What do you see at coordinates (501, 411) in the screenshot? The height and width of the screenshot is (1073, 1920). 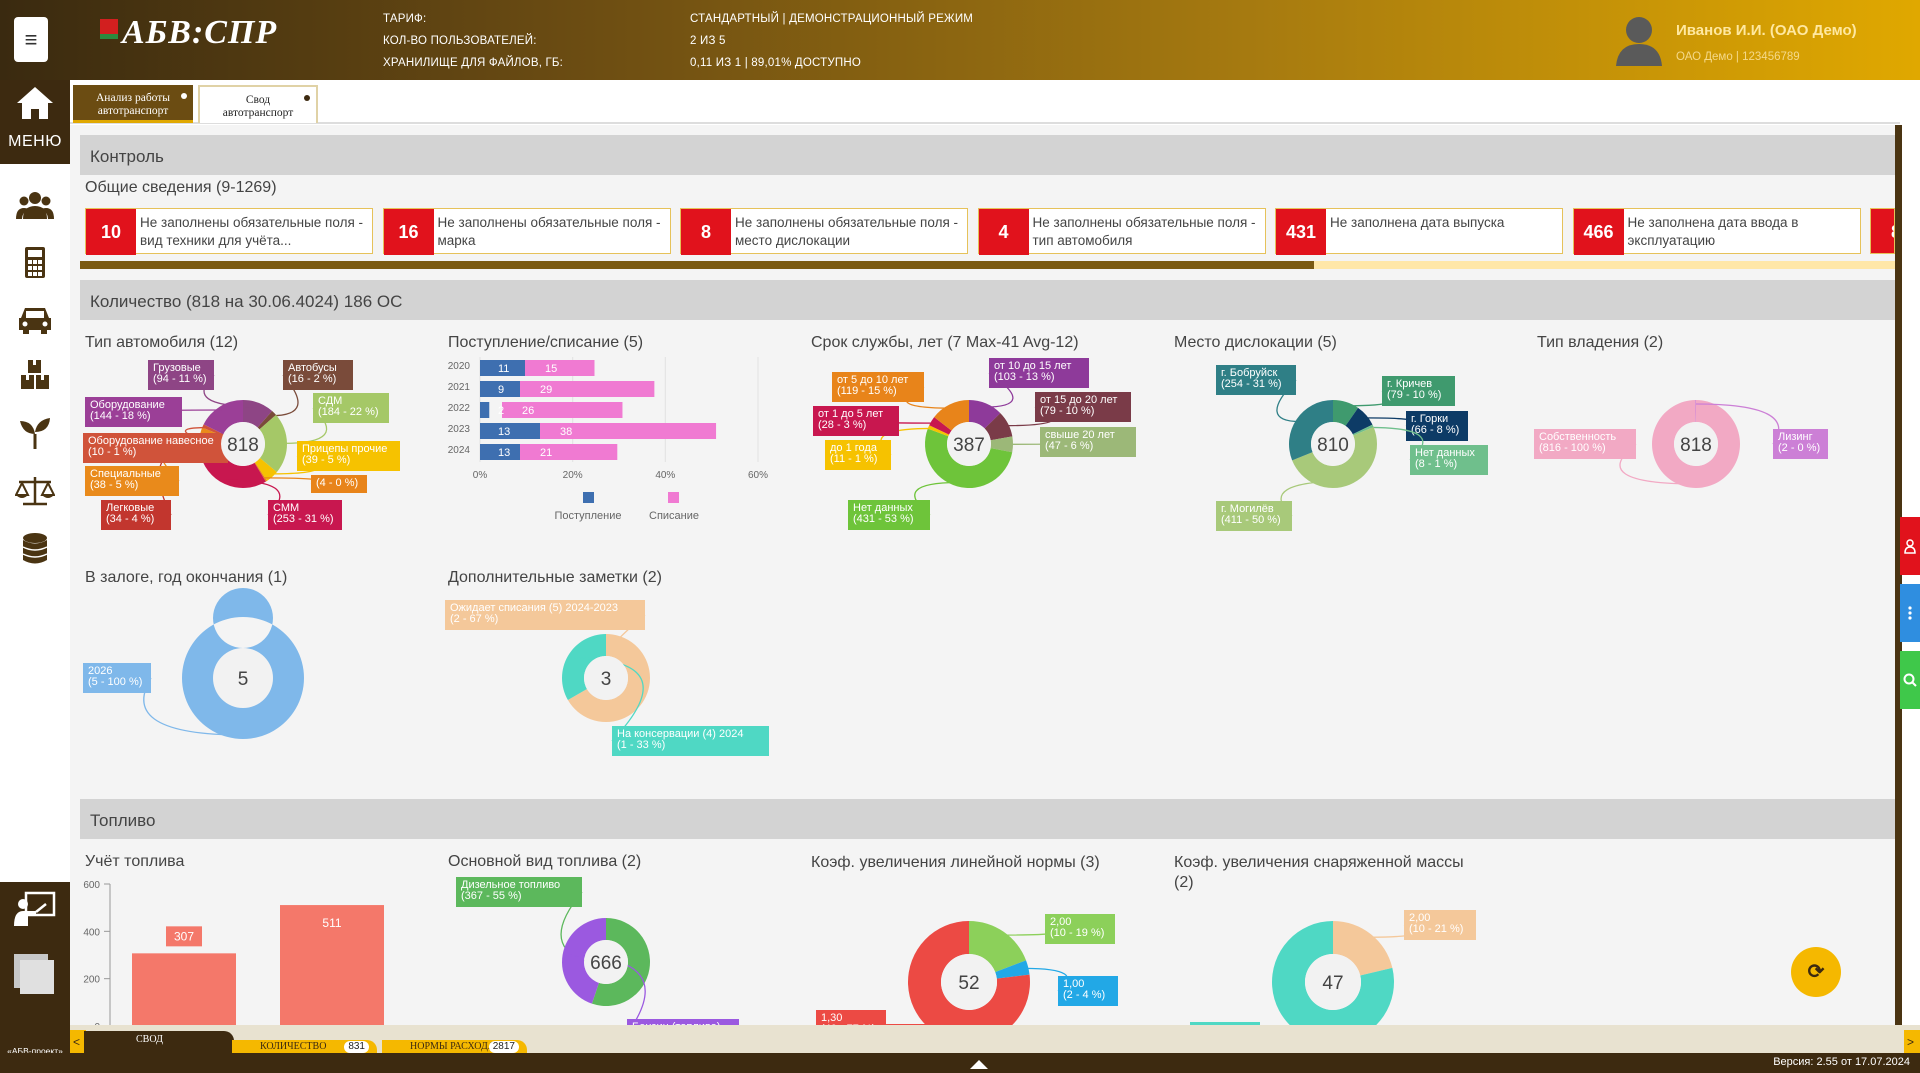 I see `bar-value-incoming: 2` at bounding box center [501, 411].